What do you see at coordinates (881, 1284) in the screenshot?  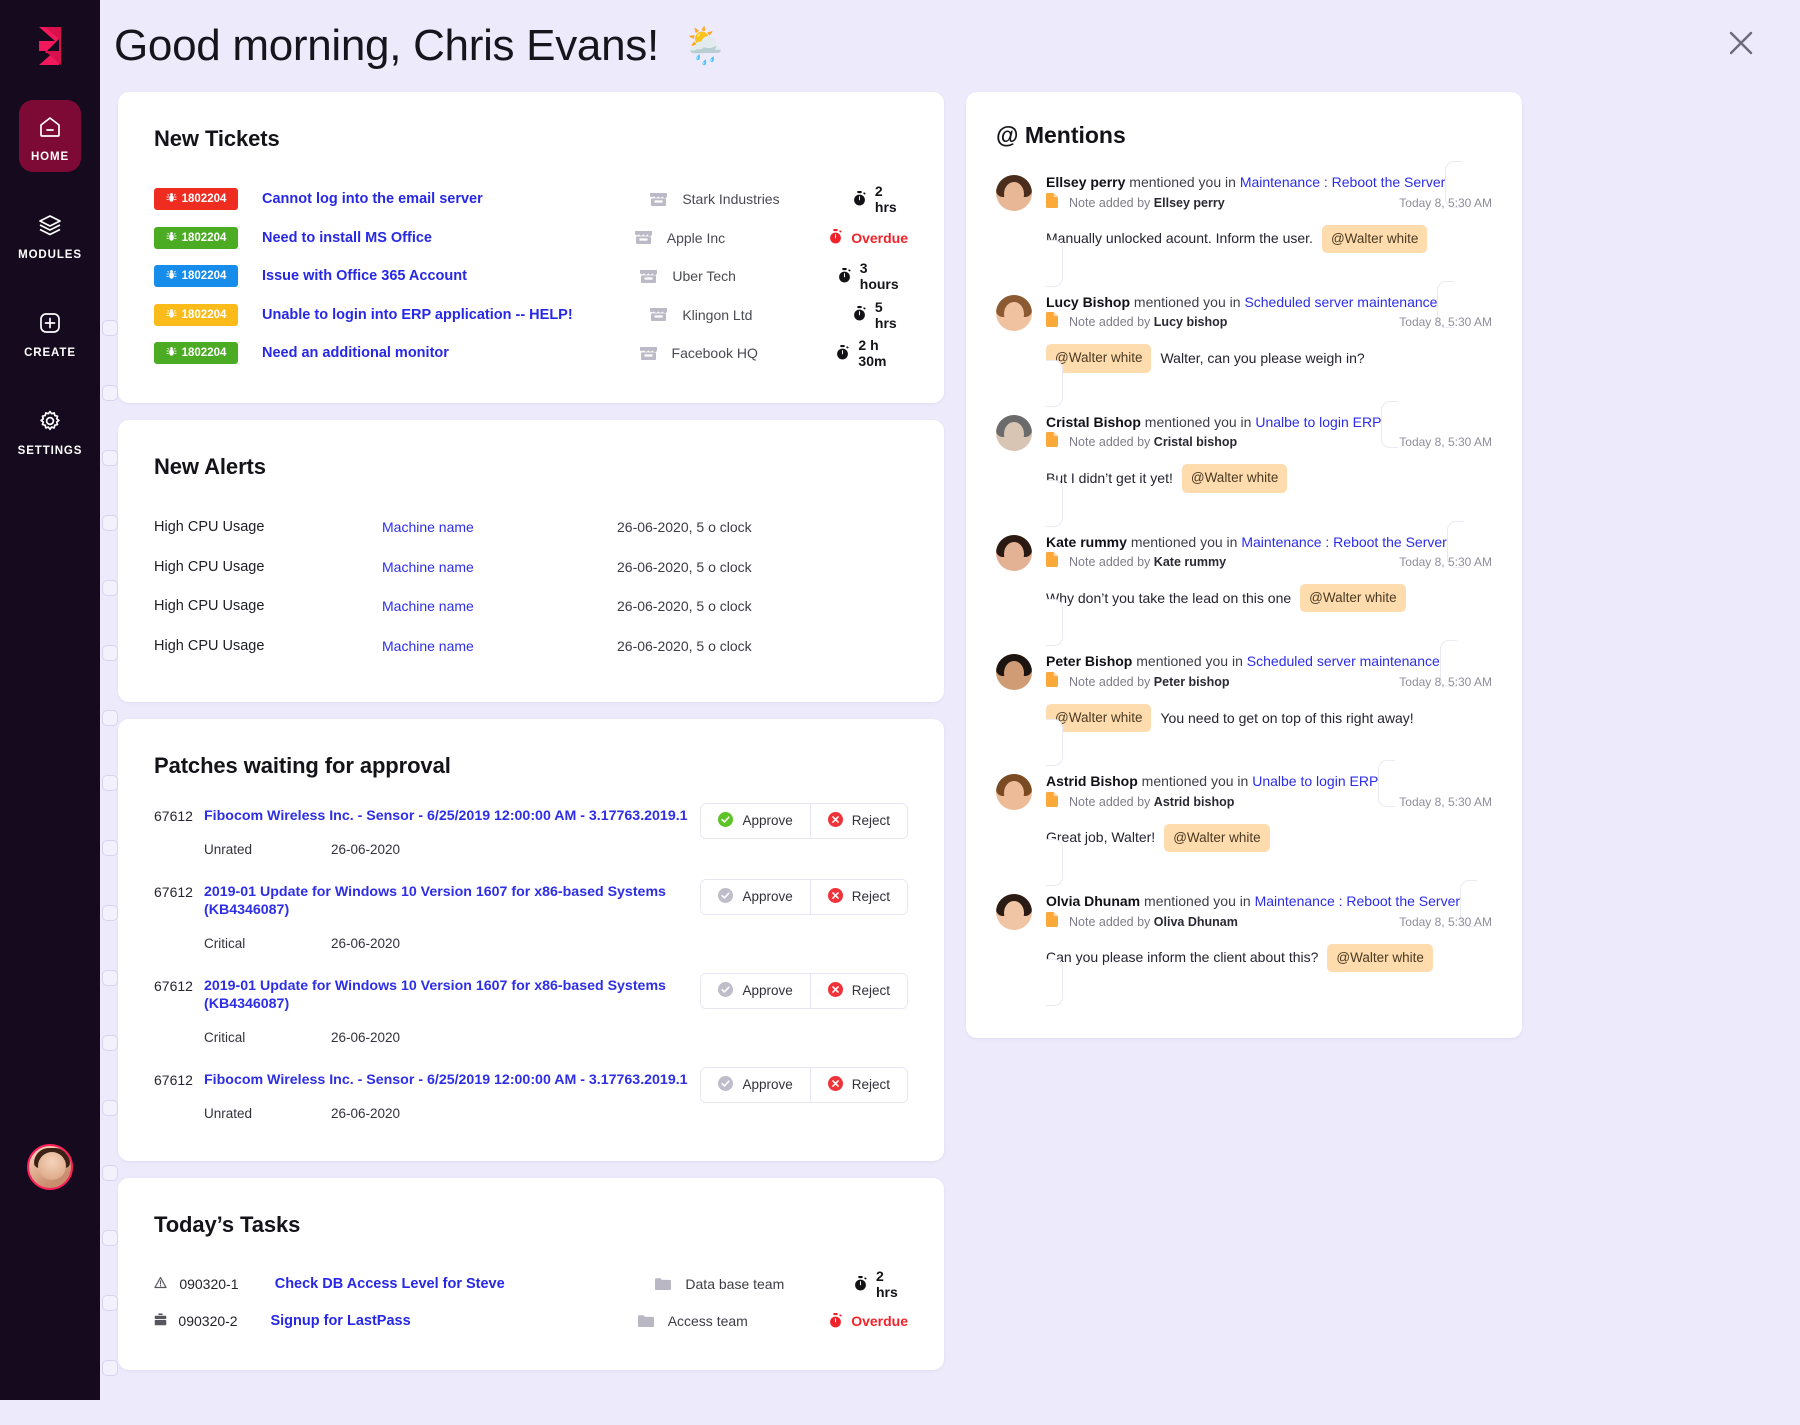 I see `task-due-time: 2 hrs` at bounding box center [881, 1284].